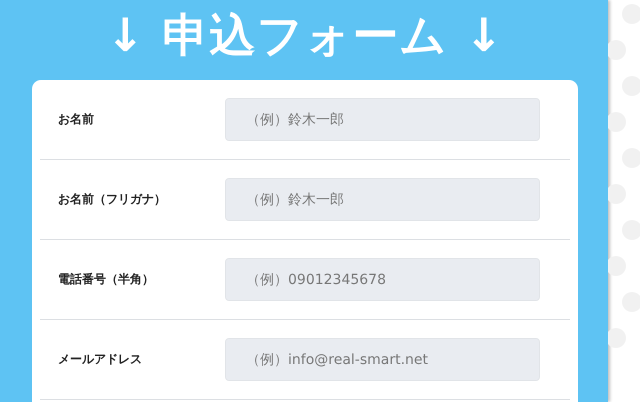 The image size is (640, 402). I want to click on input-field: （例）09012345678, so click(382, 279).